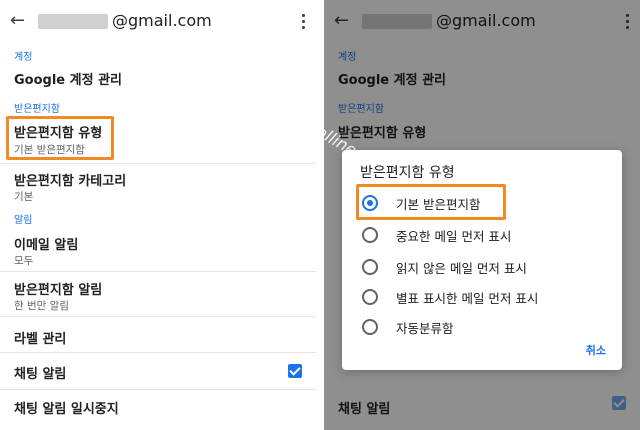  What do you see at coordinates (295, 371) in the screenshot?
I see `chat-notification-checkbox` at bounding box center [295, 371].